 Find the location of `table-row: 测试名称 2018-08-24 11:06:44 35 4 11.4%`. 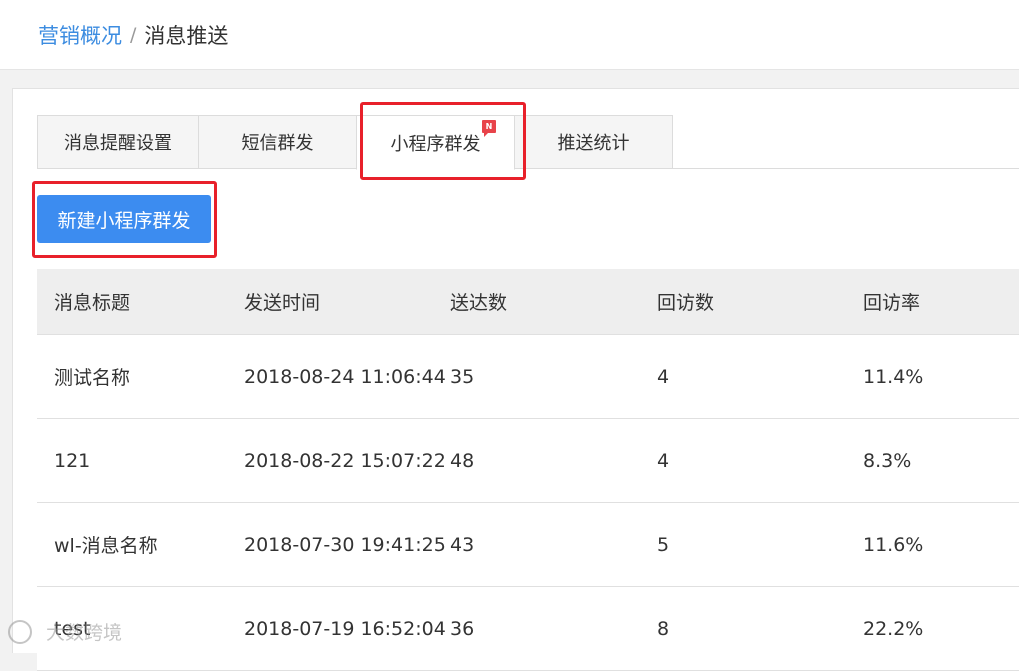

table-row: 测试名称 2018-08-24 11:06:44 35 4 11.4% is located at coordinates (528, 377).